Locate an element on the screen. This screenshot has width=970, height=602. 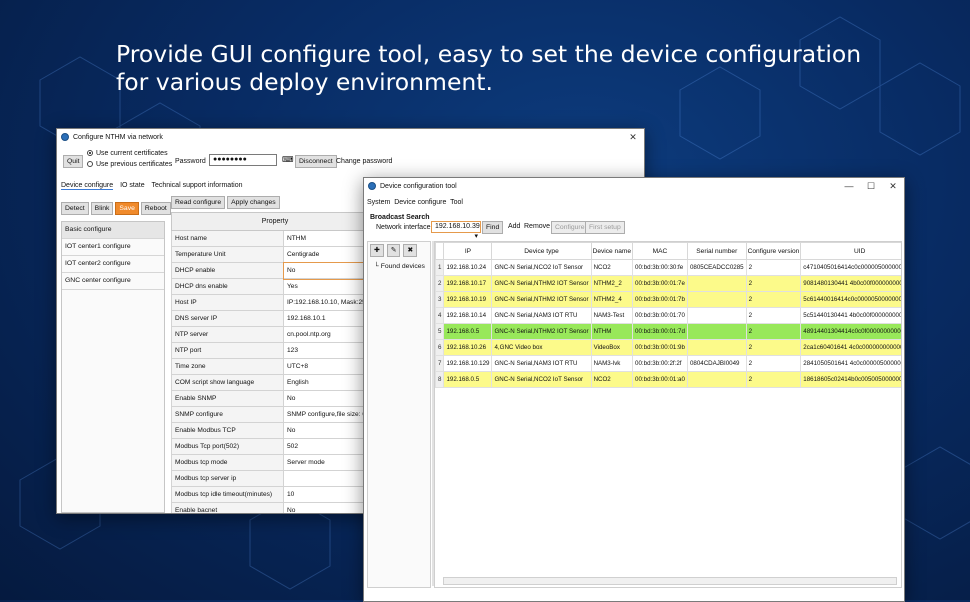
menu-tool: Tool is located at coordinates (456, 202).